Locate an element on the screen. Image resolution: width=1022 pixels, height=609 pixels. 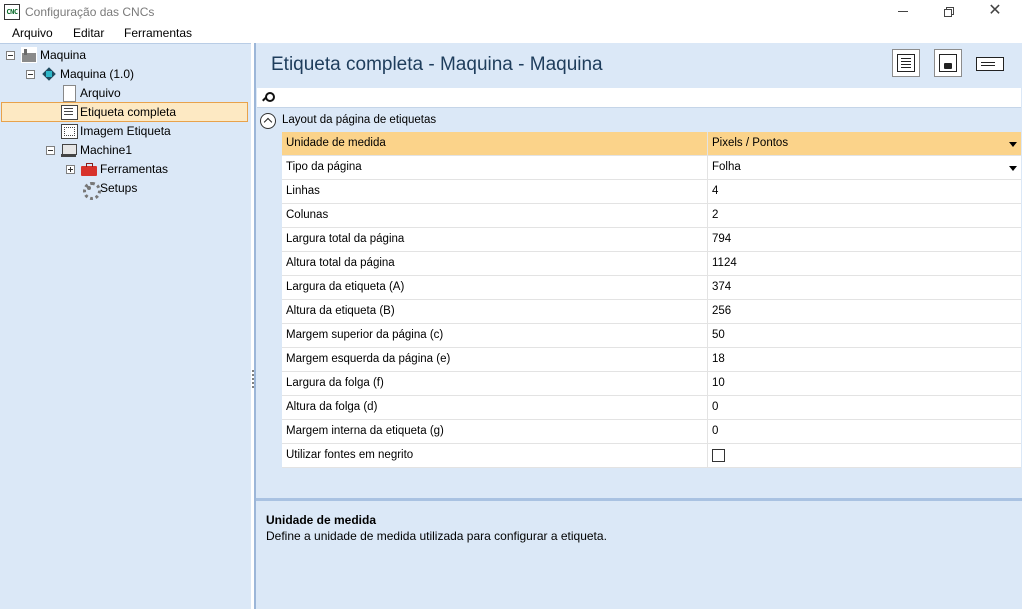
tree-node-label: Setups is located at coordinates (119, 188).